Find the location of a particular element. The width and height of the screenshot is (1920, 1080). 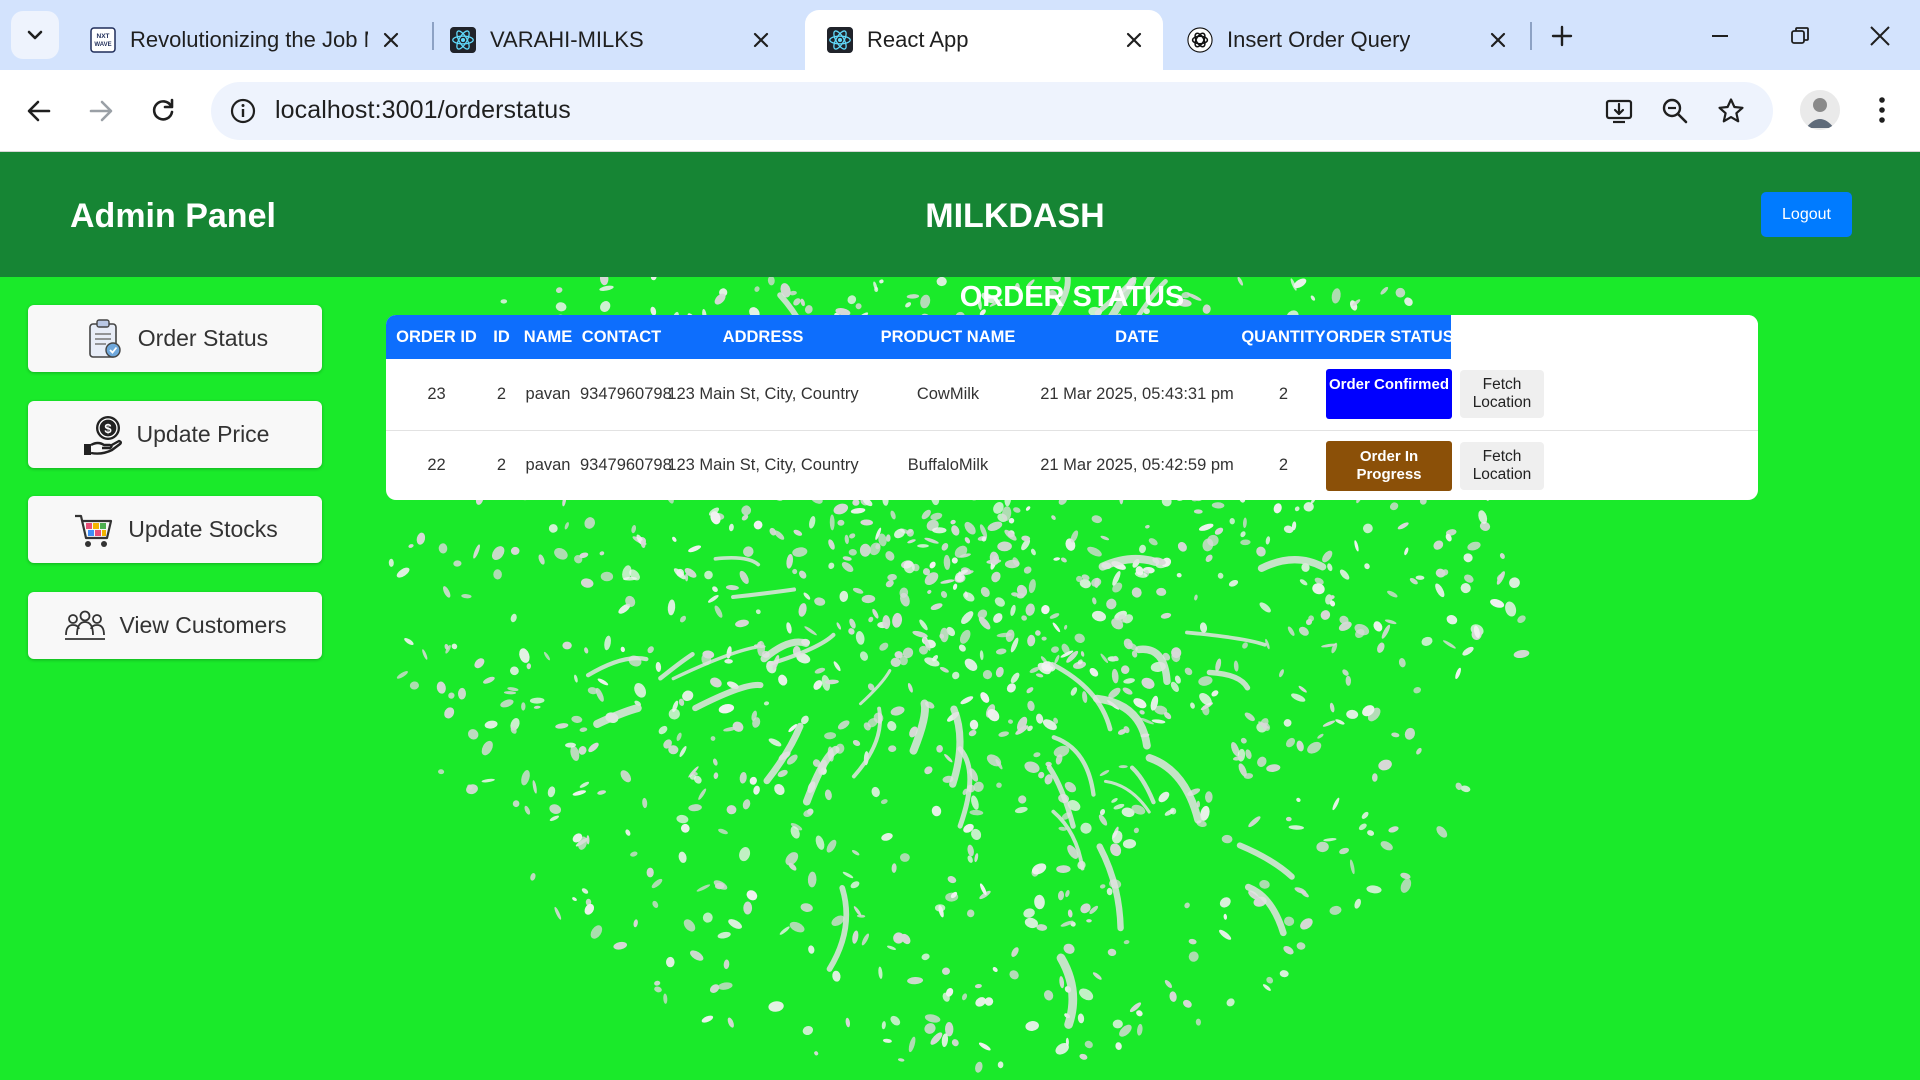

col-order-id: ORDER ID is located at coordinates (436, 337).